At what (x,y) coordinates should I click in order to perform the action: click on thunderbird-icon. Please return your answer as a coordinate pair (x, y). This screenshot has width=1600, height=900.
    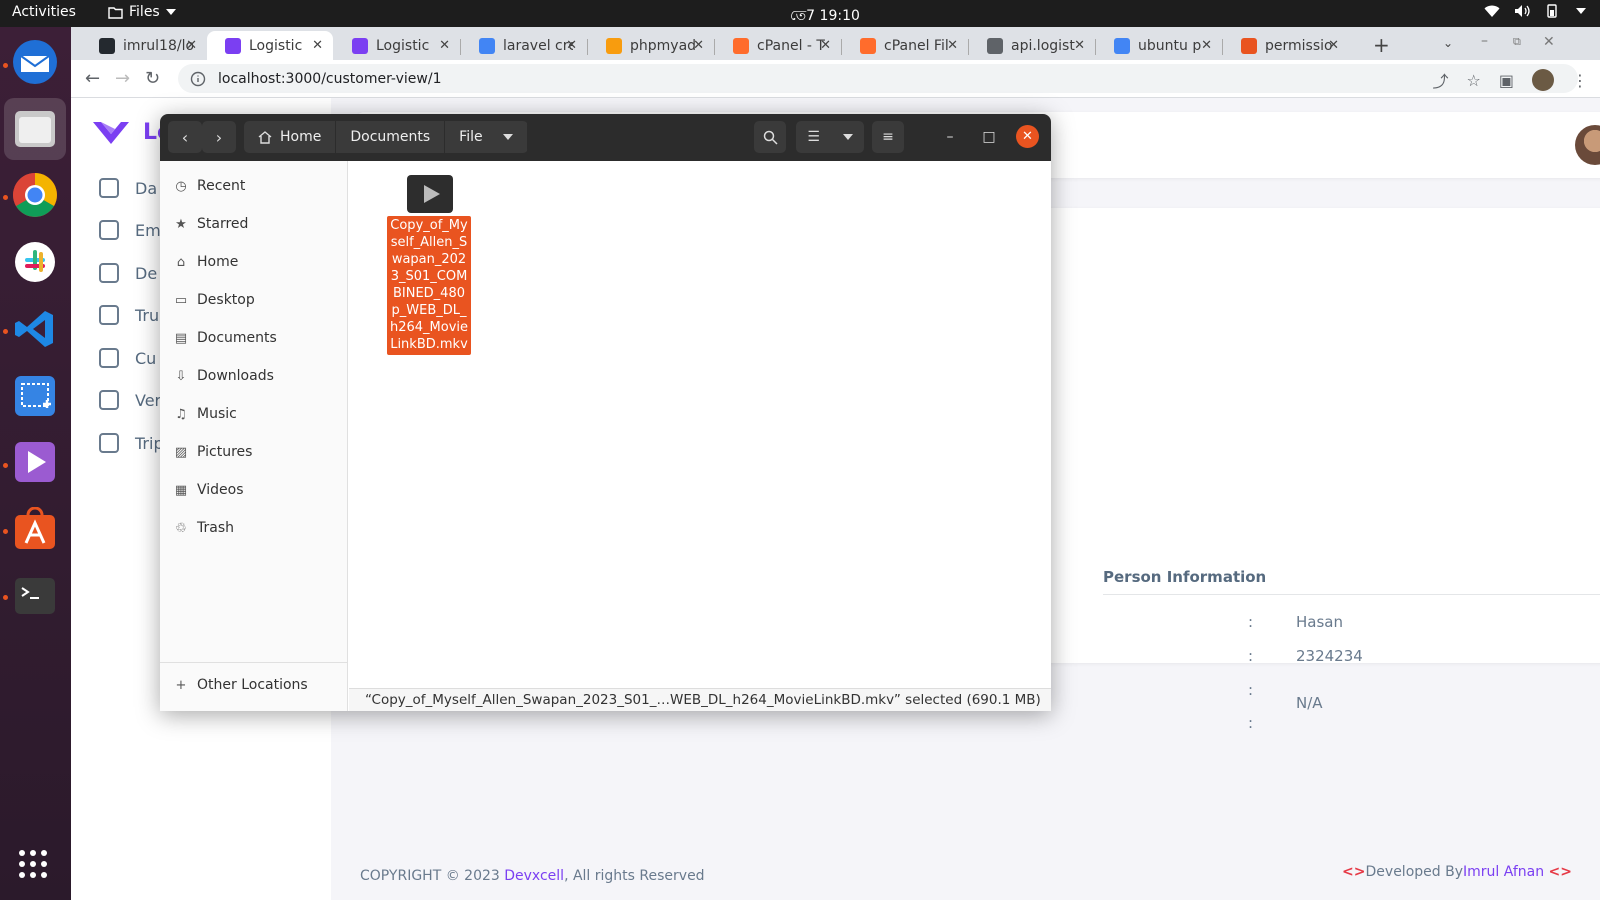
    Looking at the image, I should click on (35, 62).